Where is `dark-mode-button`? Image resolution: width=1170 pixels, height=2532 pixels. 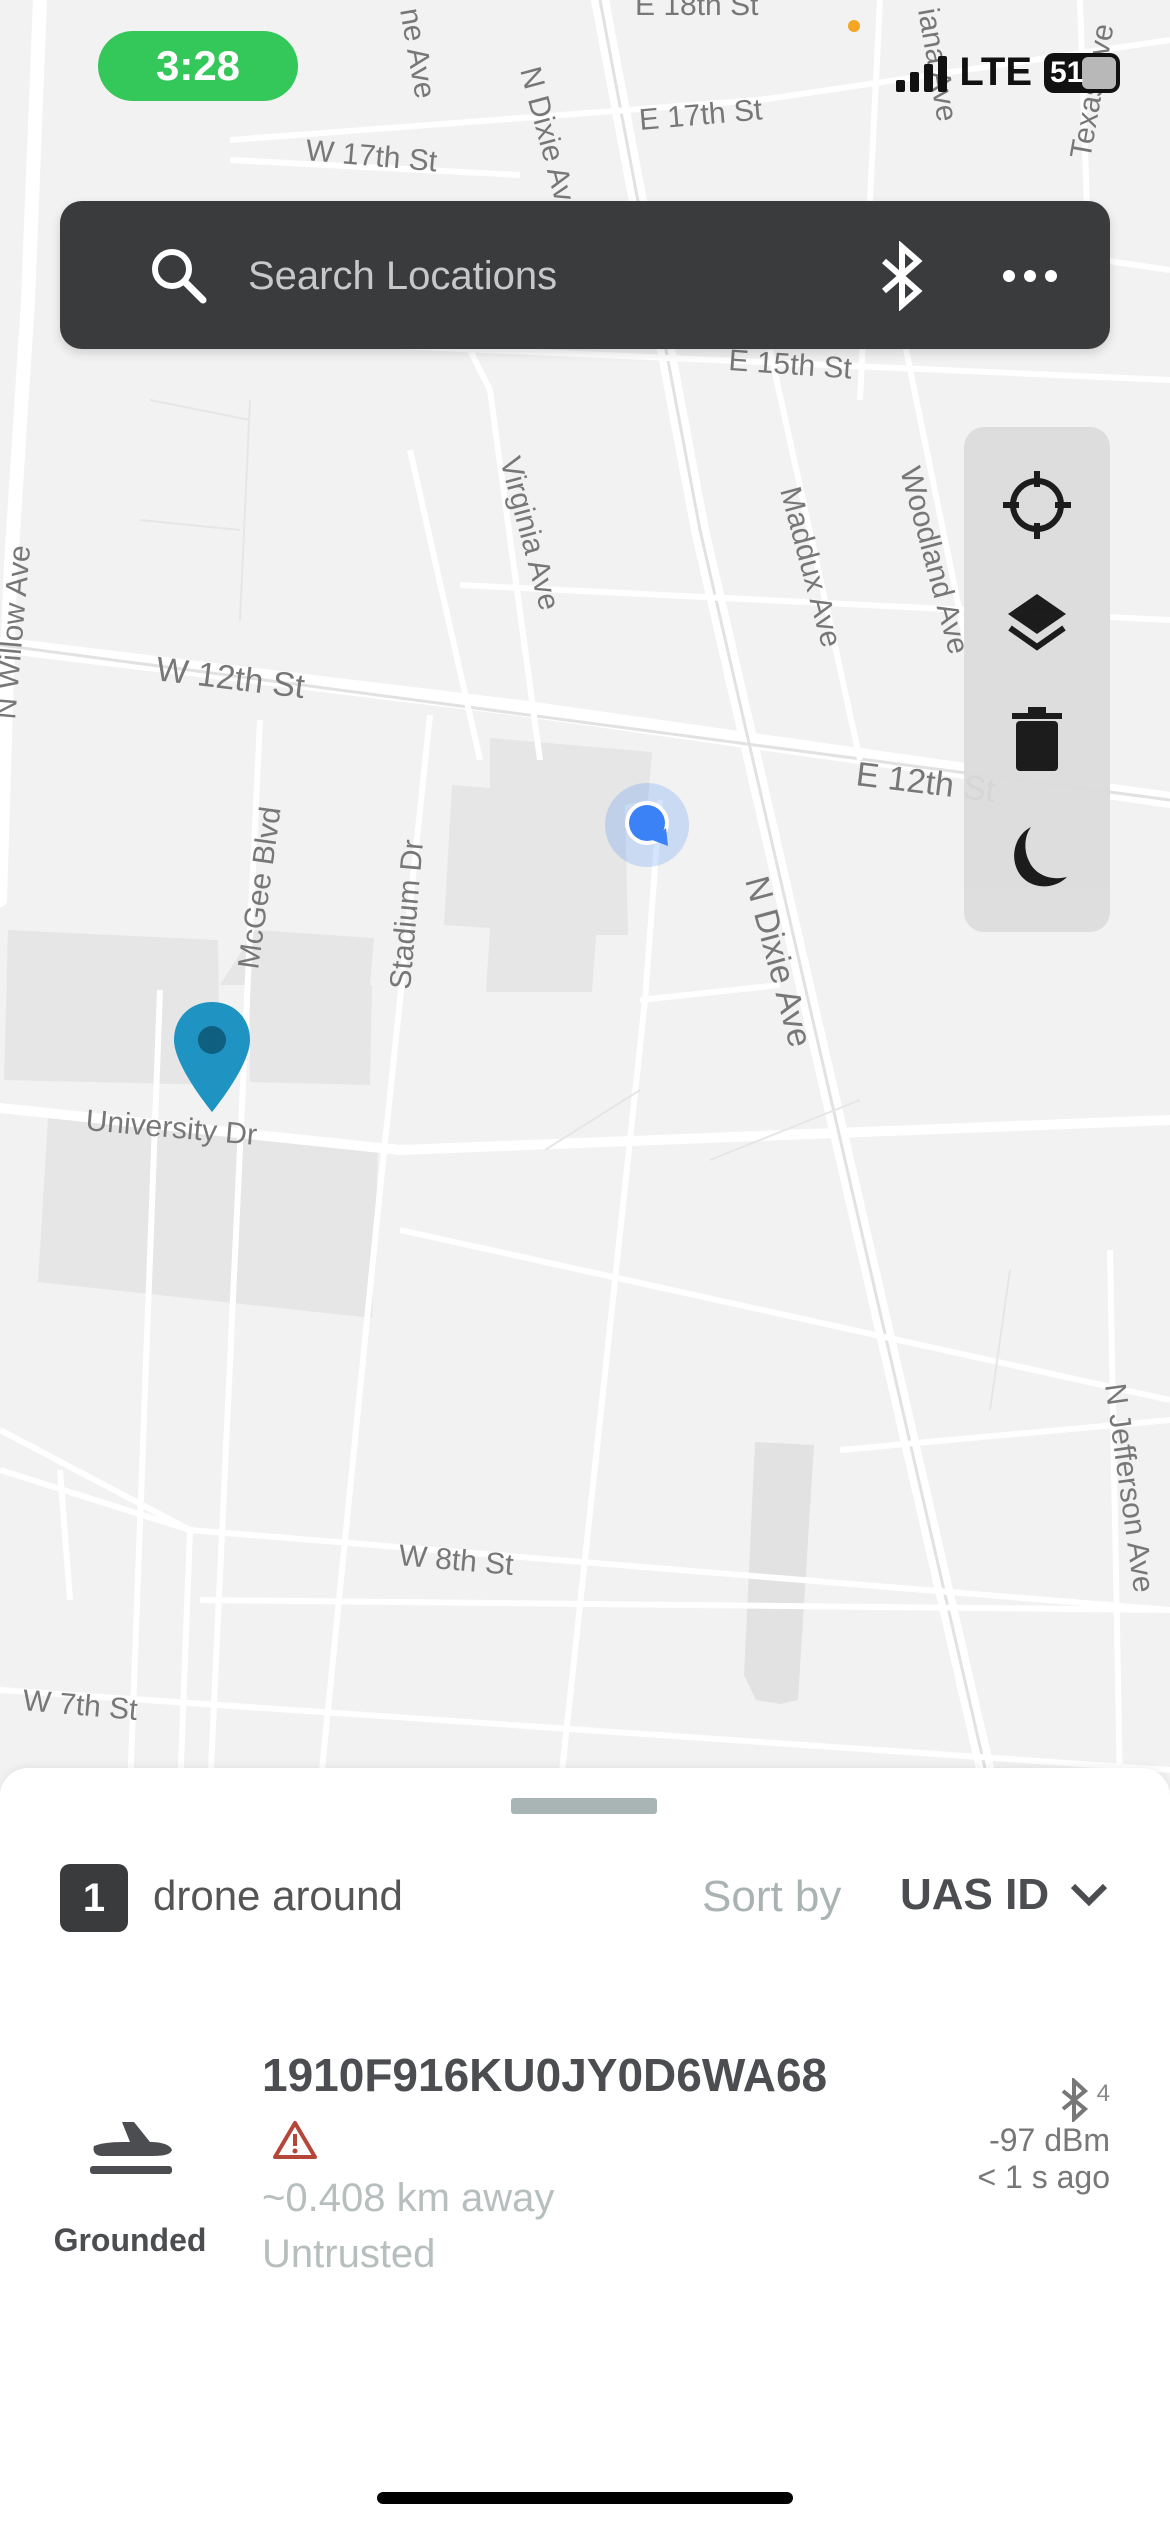
dark-mode-button is located at coordinates (1037, 857).